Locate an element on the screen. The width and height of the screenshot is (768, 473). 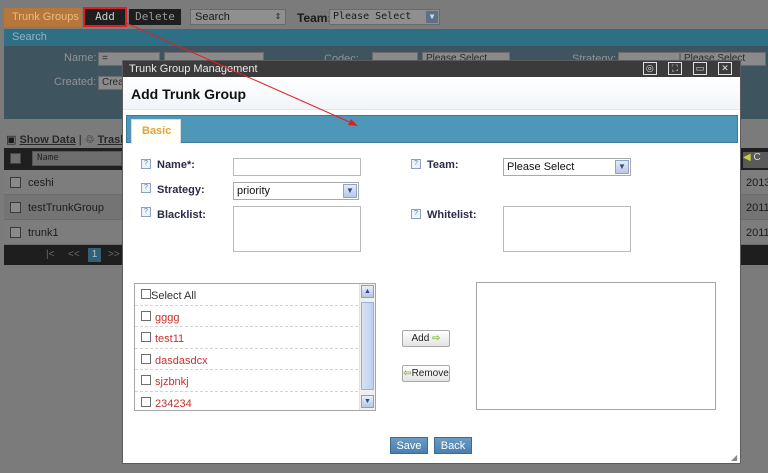
save-button: Save is located at coordinates (409, 445).